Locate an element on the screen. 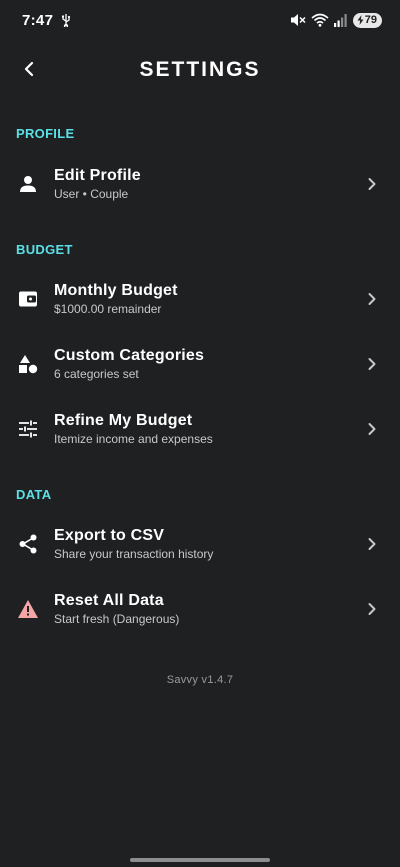  back-chevron-icon is located at coordinates (29, 69).